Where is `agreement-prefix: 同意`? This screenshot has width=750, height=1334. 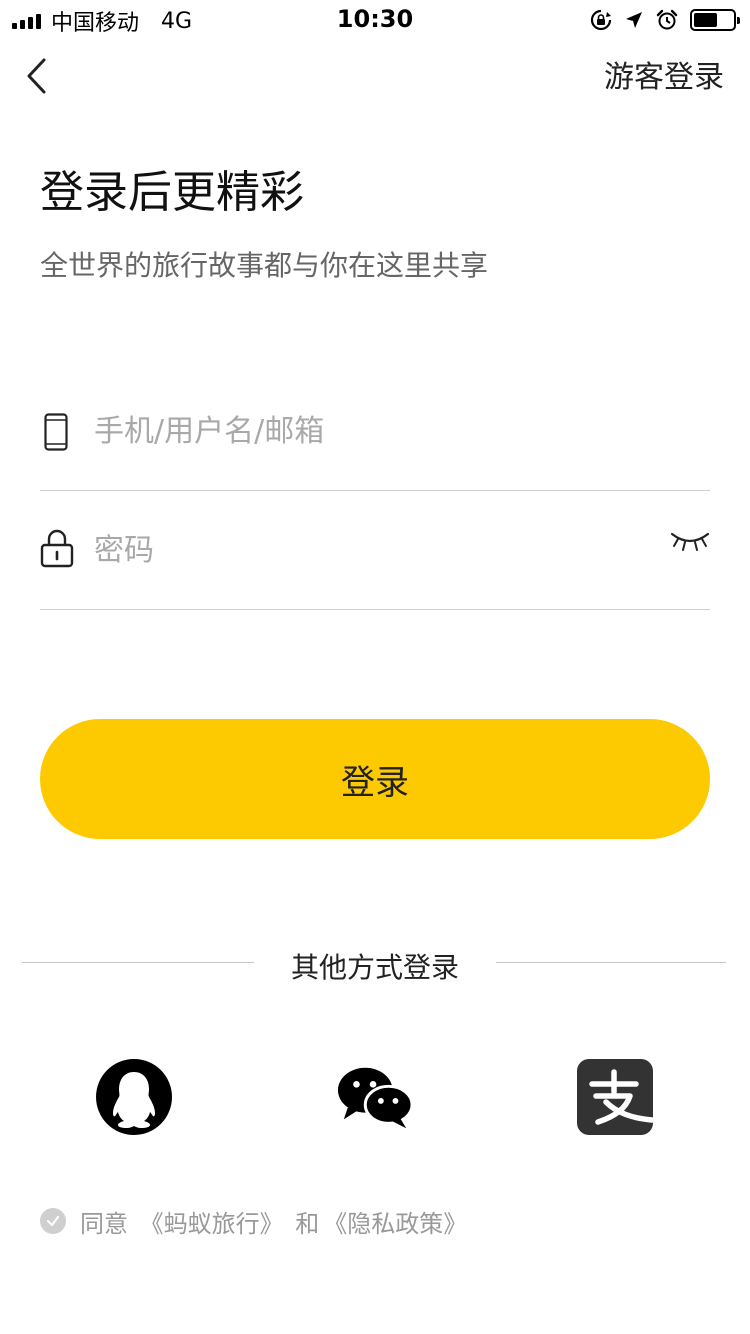
agreement-prefix: 同意 is located at coordinates (104, 1223).